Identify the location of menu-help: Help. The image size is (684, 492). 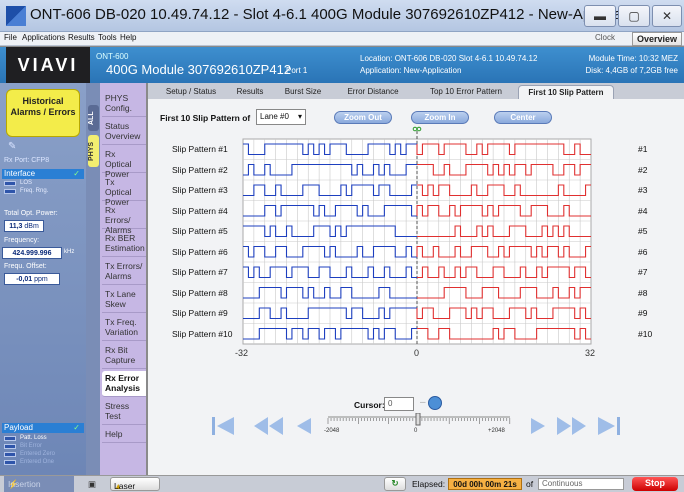
(128, 37).